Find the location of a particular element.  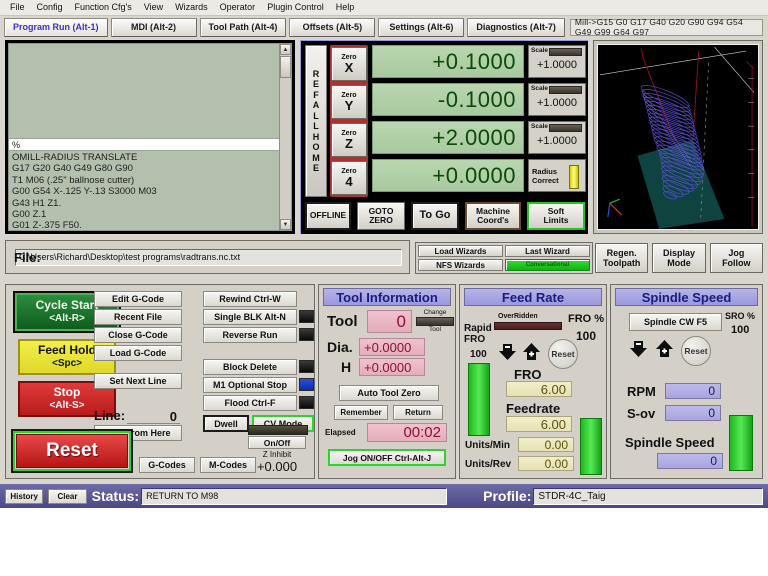

regen-toolpath-button: Regen. Toolpath is located at coordinates (622, 258).